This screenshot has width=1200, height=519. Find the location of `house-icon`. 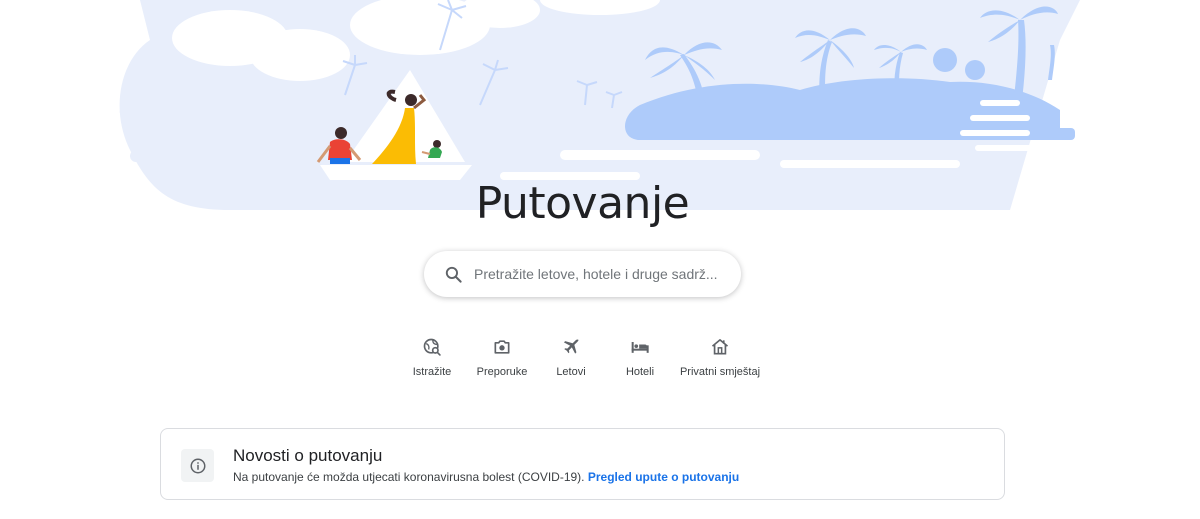

house-icon is located at coordinates (720, 347).